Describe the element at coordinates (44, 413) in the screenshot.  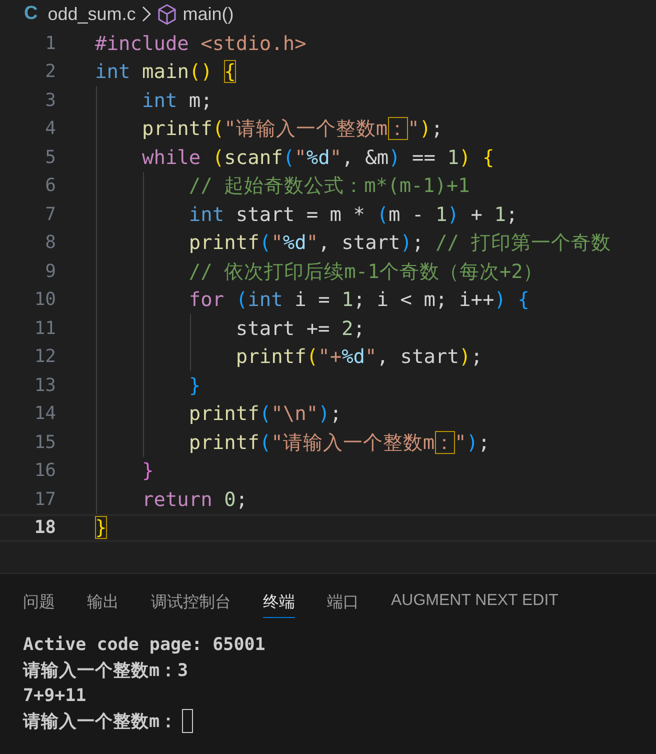
I see `line-number: 14` at that location.